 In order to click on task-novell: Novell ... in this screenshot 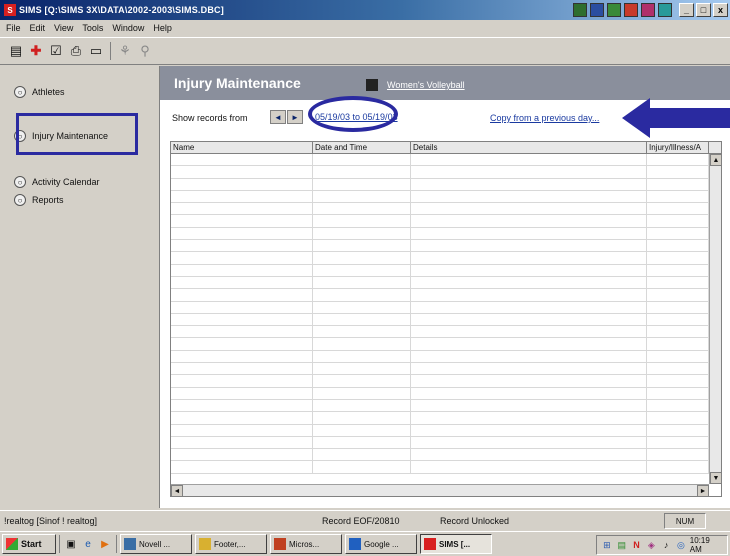, I will do `click(156, 544)`.